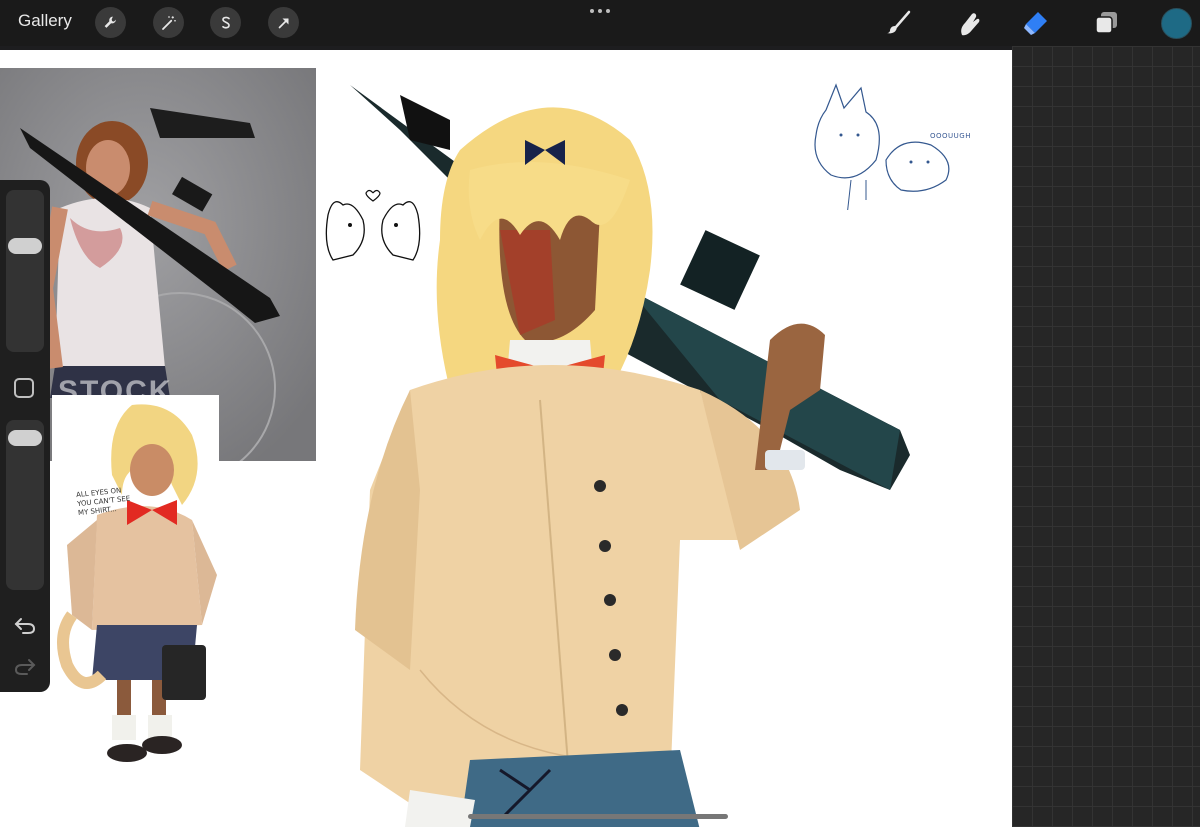 The width and height of the screenshot is (1200, 827). Describe the element at coordinates (25, 246) in the screenshot. I see `brush-size-handle` at that location.